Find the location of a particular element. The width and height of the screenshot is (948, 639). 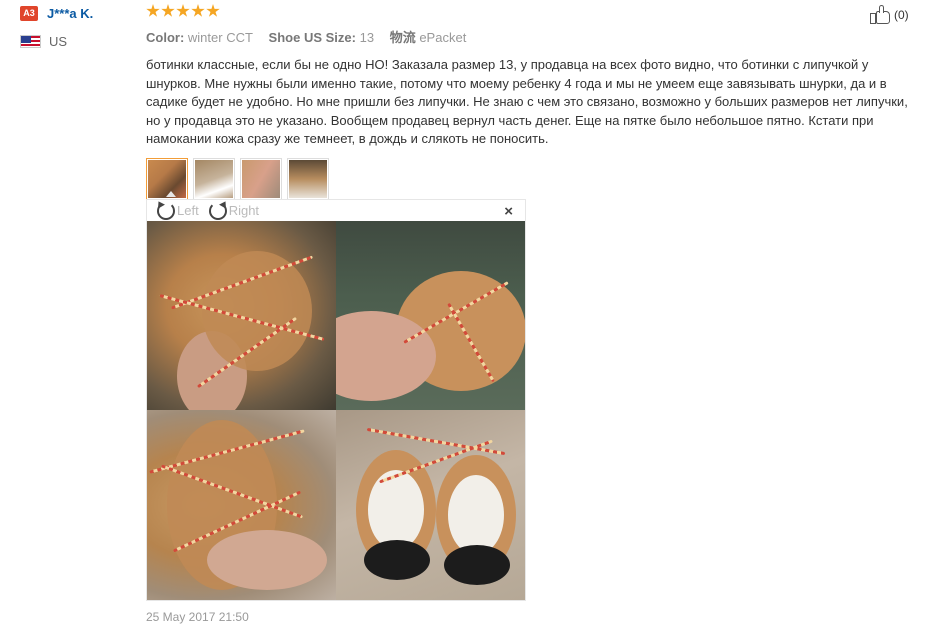

rotate-left-button: Left is located at coordinates (178, 210).